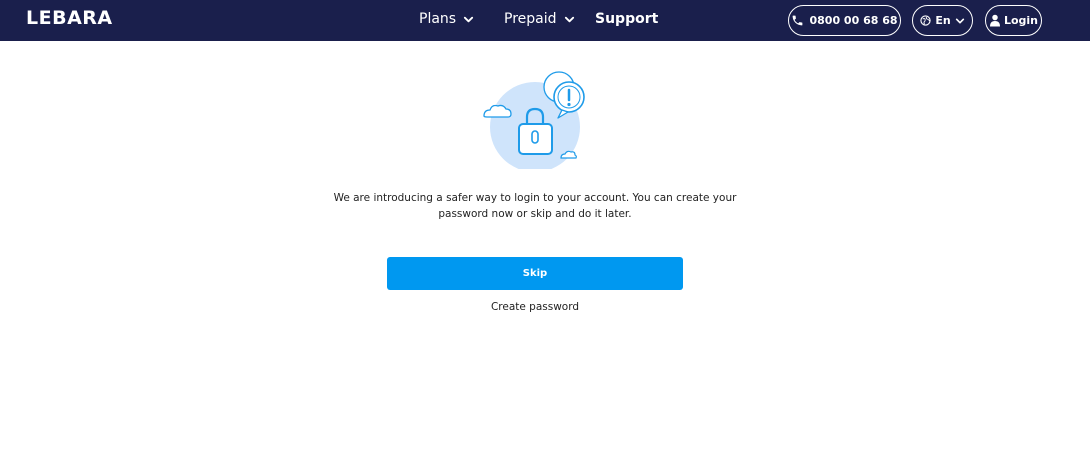 The image size is (1090, 465). I want to click on globe-icon, so click(925, 20).